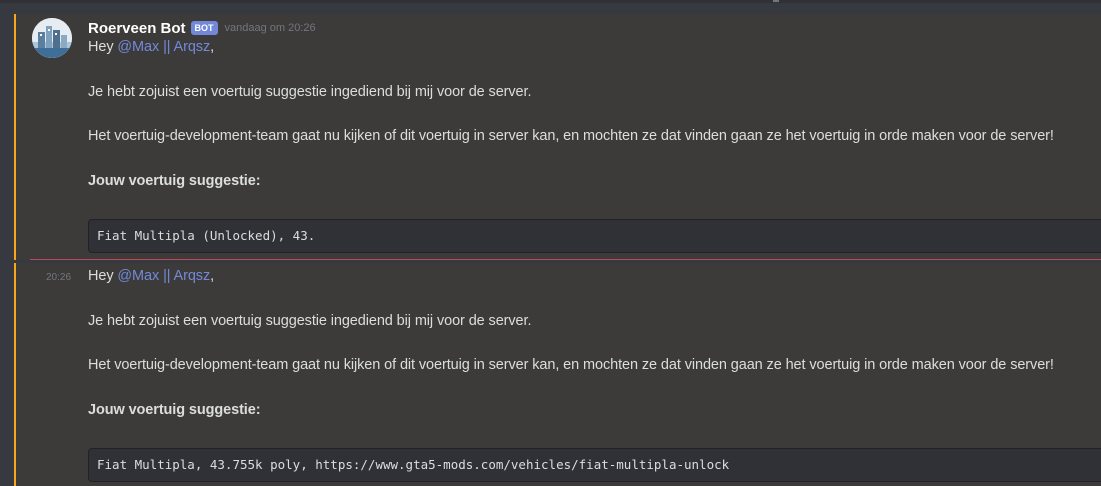 Image resolution: width=1101 pixels, height=486 pixels. I want to click on author-name: Roerveen Bot, so click(137, 28).